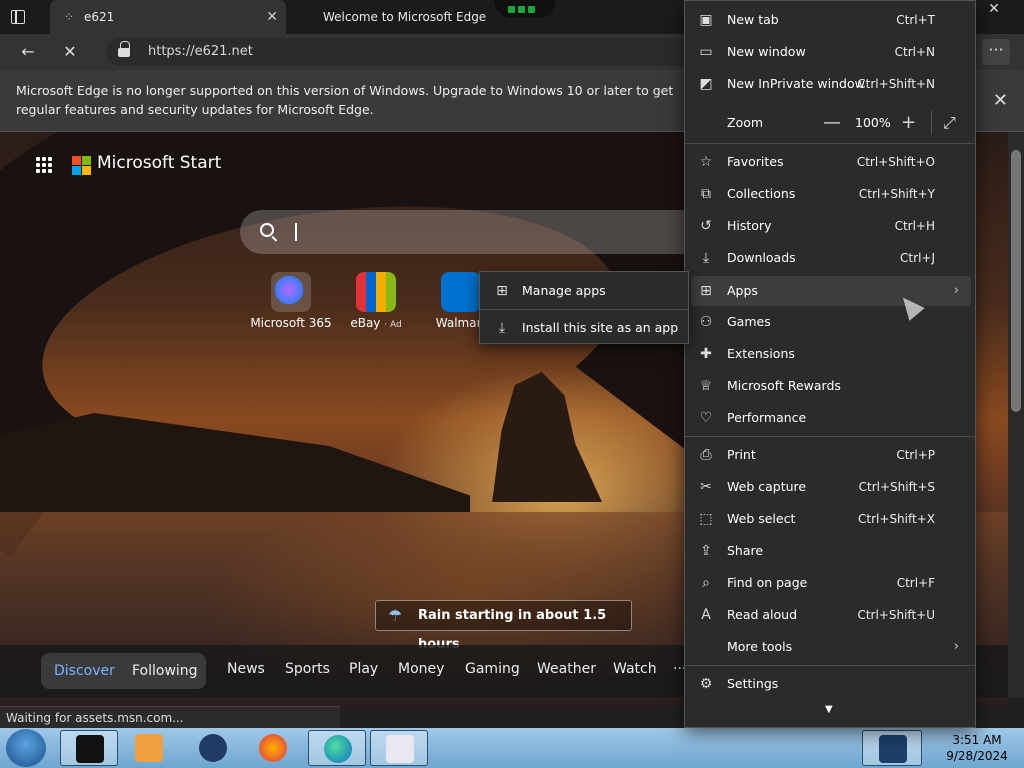  Describe the element at coordinates (564, 290) in the screenshot. I see `submenu-label: Manage apps` at that location.